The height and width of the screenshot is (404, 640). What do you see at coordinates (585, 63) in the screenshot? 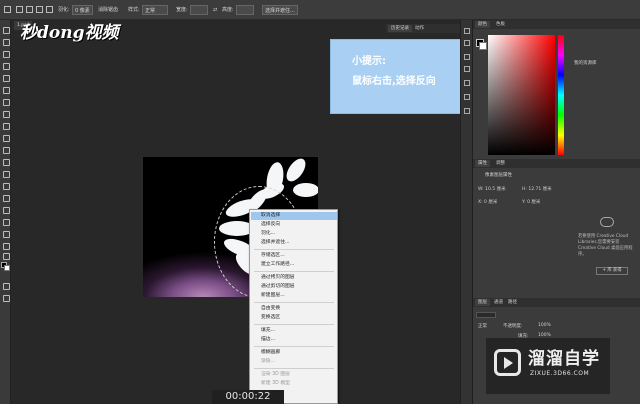
I see `libraries-title: 我的资源库` at bounding box center [585, 63].